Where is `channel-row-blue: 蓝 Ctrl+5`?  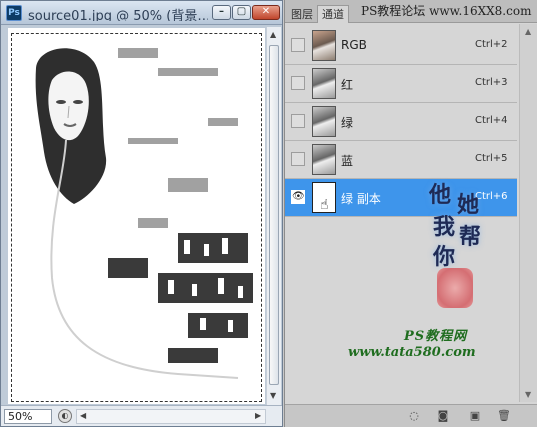 channel-row-blue: 蓝 Ctrl+5 is located at coordinates (401, 160).